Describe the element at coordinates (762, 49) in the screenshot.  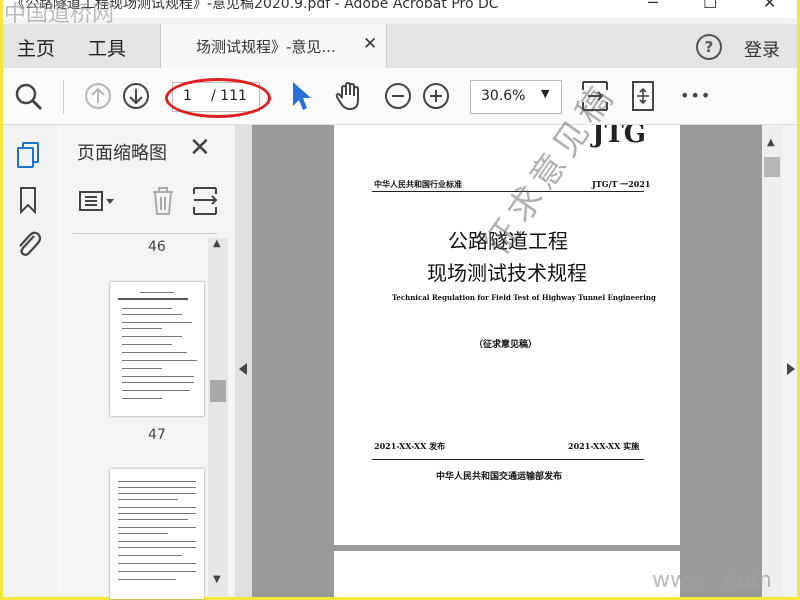
I see `login-button: 登录` at that location.